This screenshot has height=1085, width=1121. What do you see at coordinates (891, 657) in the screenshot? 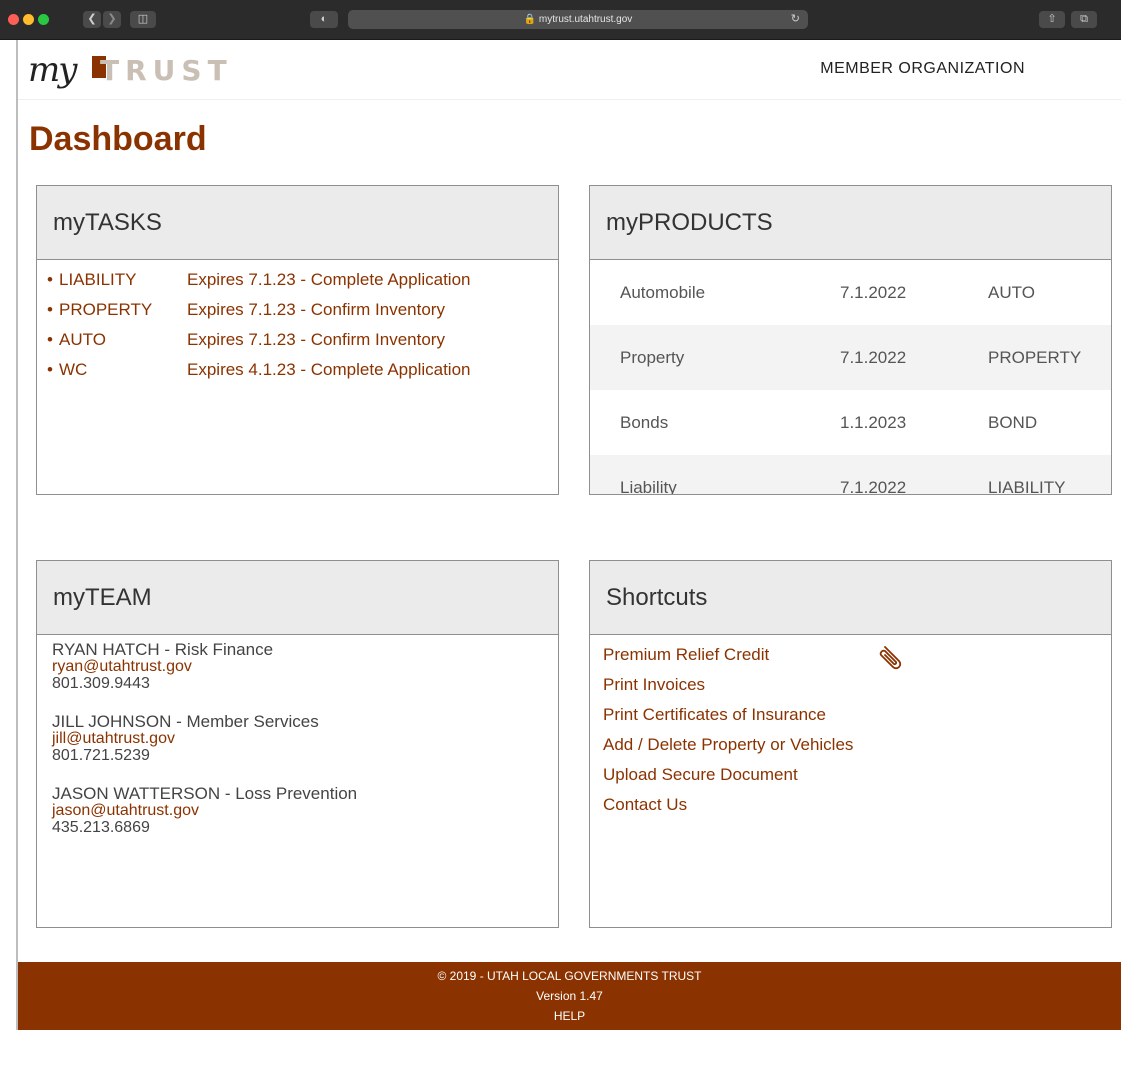
I see `paperclip-icon` at bounding box center [891, 657].